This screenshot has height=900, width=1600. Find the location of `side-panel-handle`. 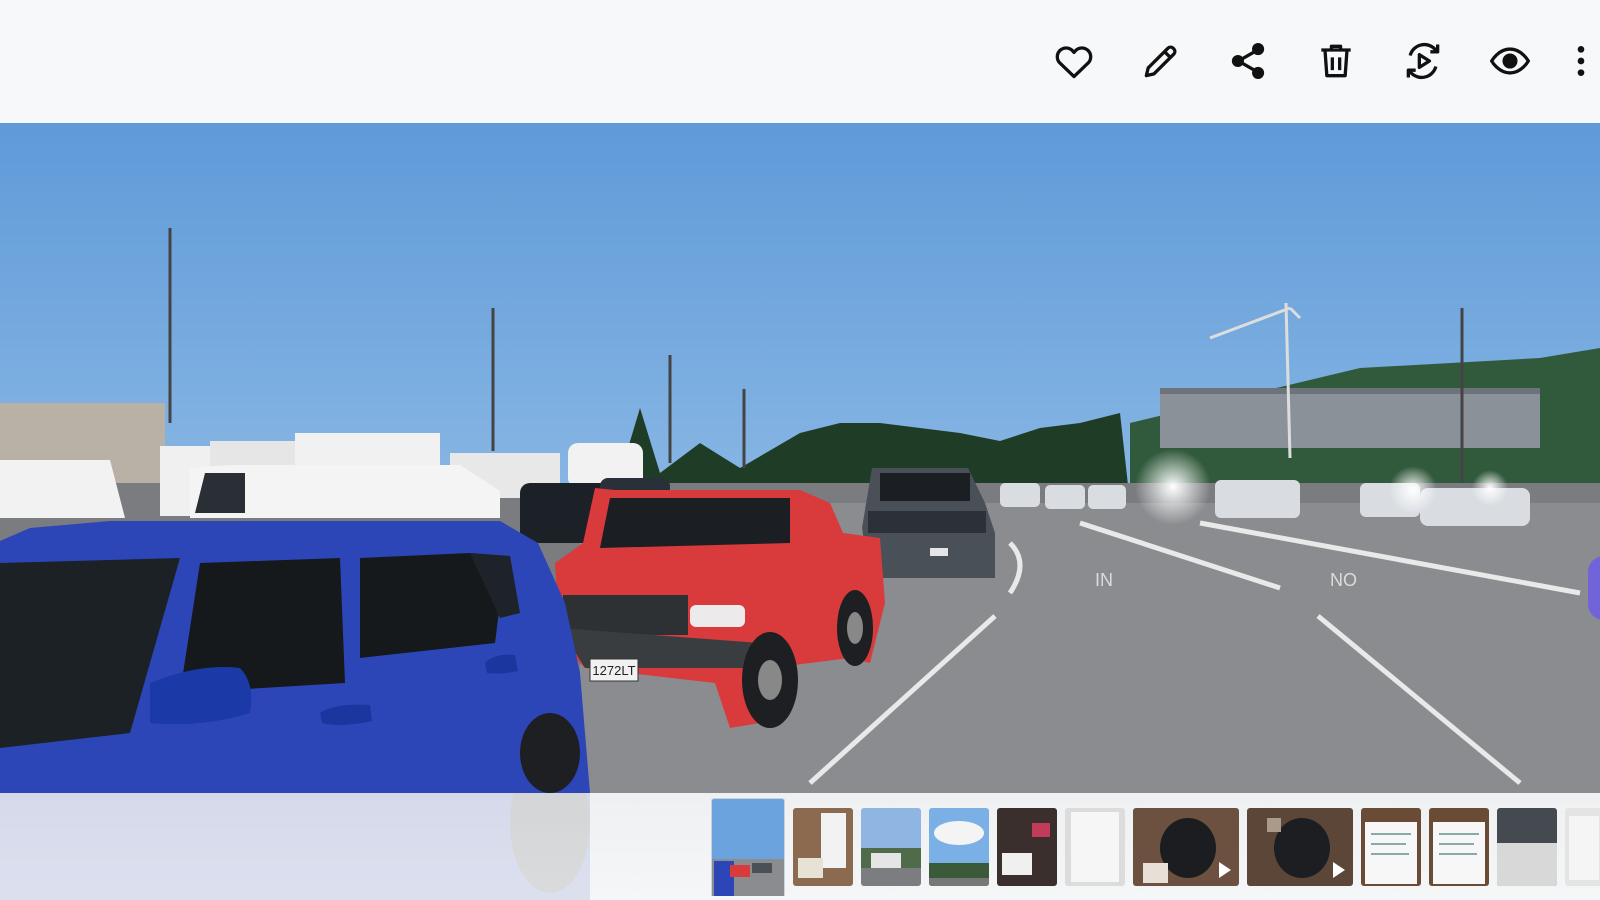

side-panel-handle is located at coordinates (1594, 588).